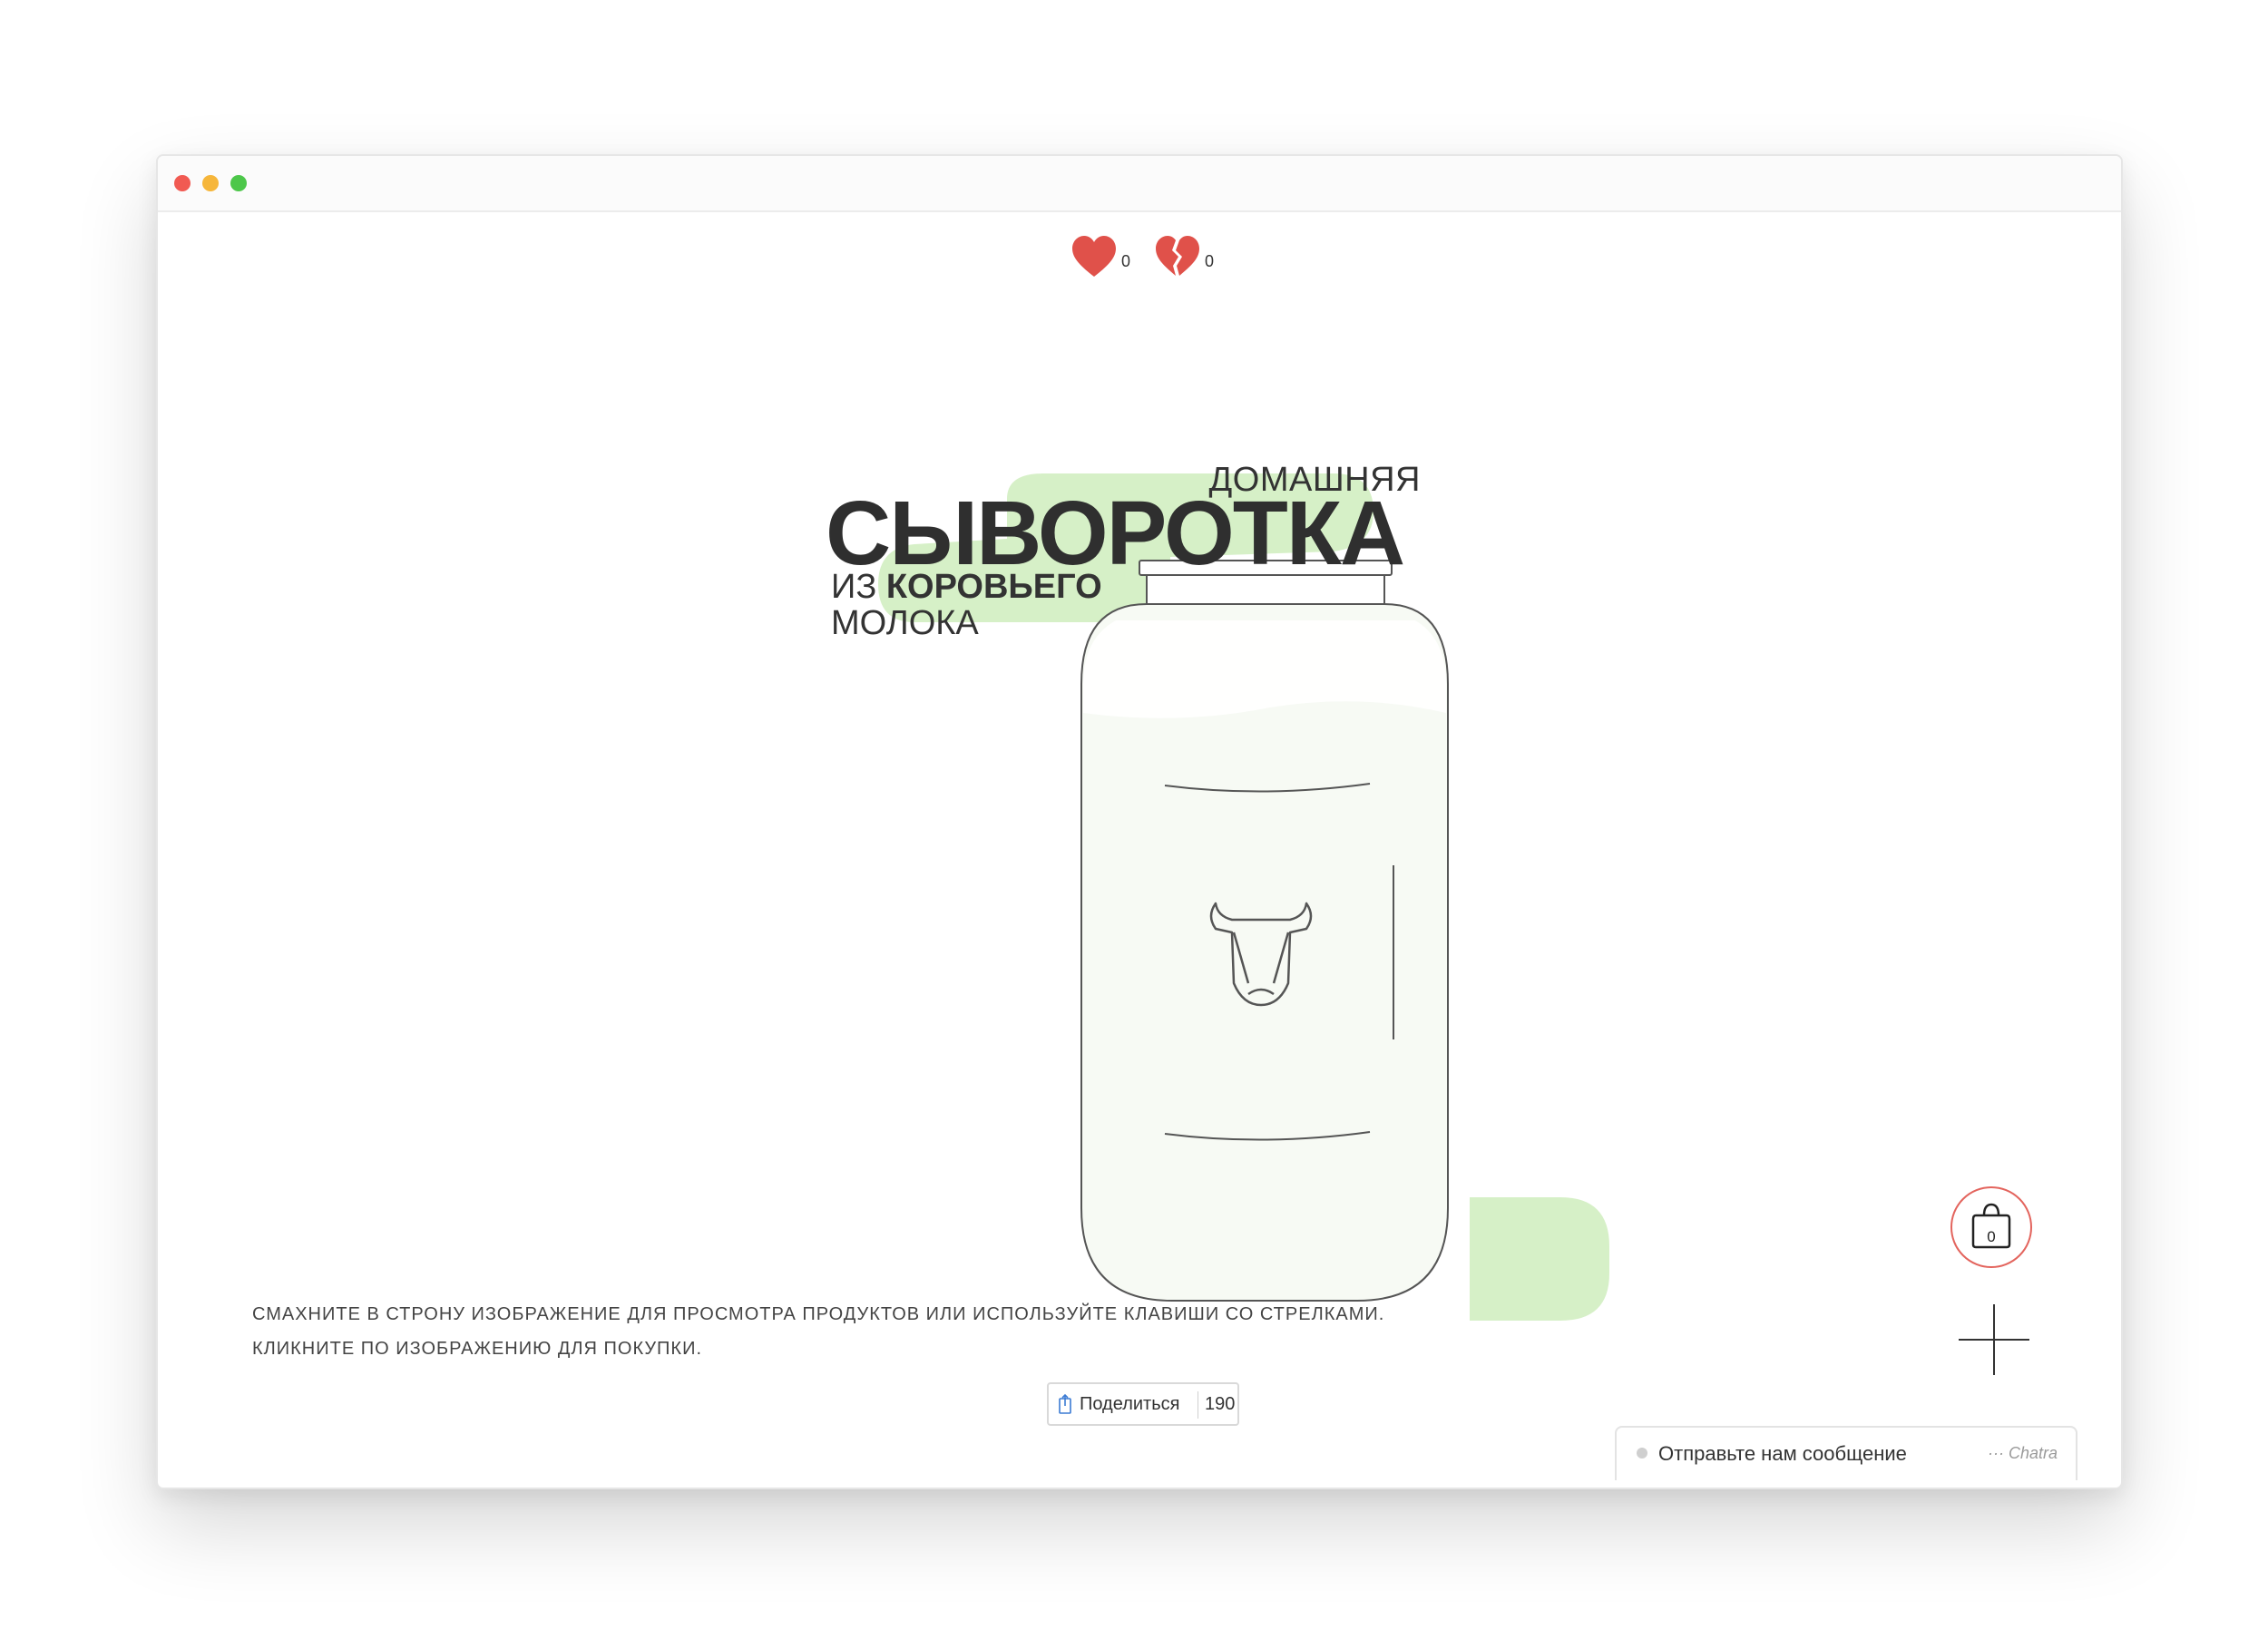  Describe the element at coordinates (994, 587) in the screenshot. I see `title-bold: КОРОВЬЕГО` at that location.